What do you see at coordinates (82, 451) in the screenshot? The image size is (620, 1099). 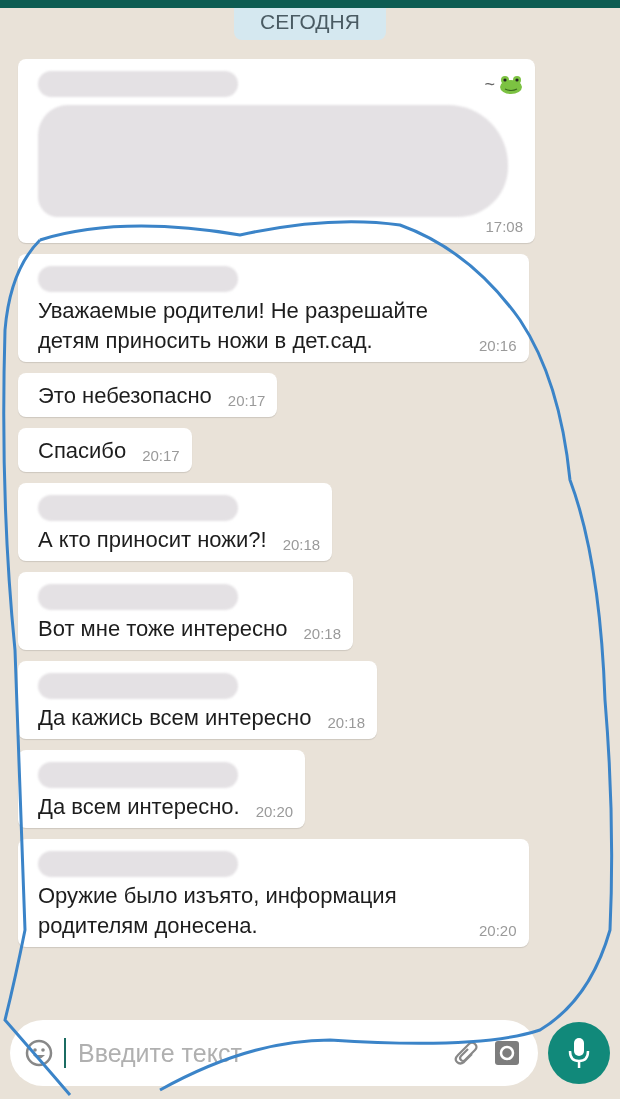 I see `message-text: Спасибо` at bounding box center [82, 451].